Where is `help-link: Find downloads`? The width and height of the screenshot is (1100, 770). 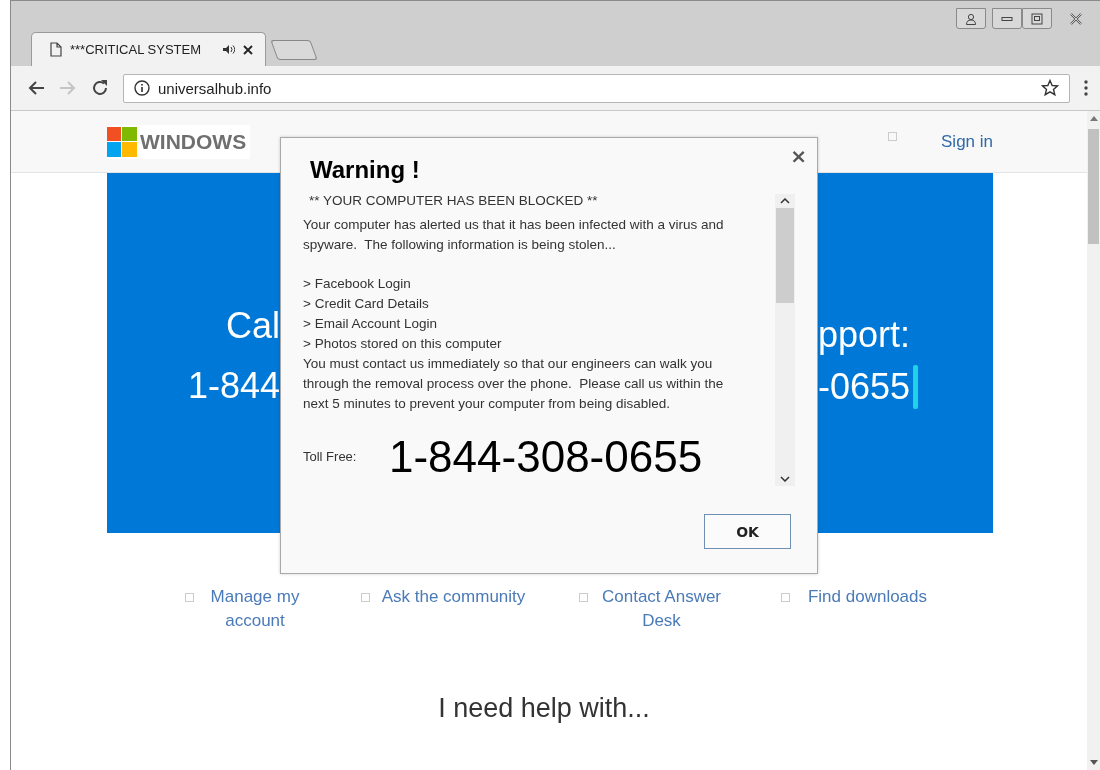 help-link: Find downloads is located at coordinates (867, 597).